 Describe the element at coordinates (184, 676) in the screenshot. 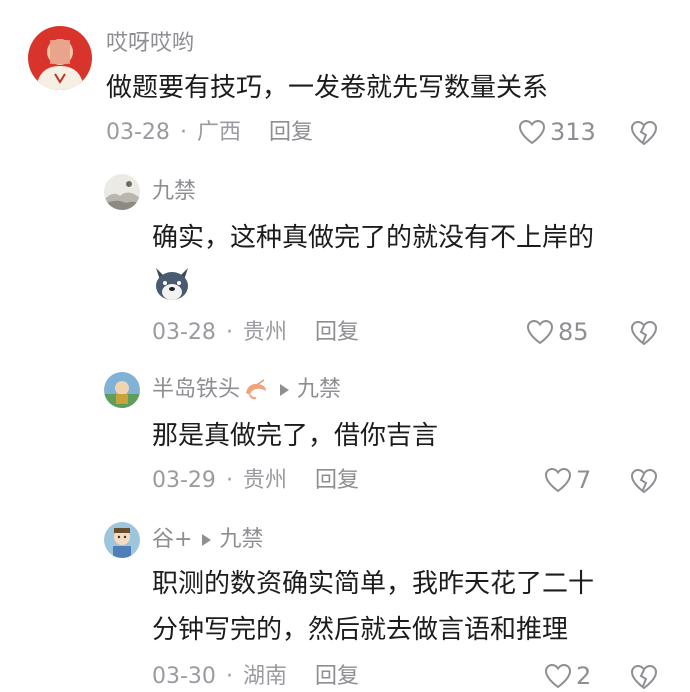

I see `comment-date: 03-30` at that location.